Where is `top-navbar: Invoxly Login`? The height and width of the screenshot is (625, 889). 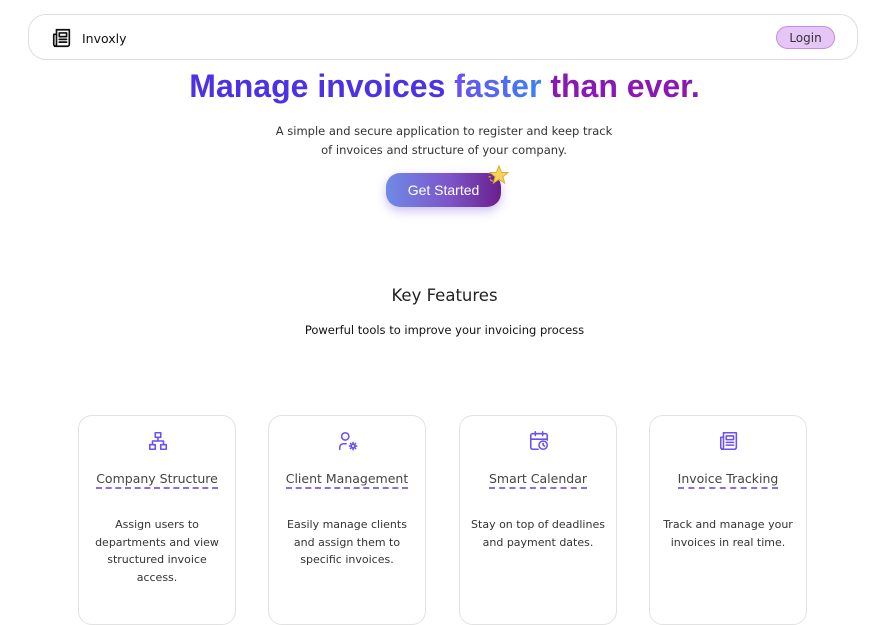
top-navbar: Invoxly Login is located at coordinates (443, 37).